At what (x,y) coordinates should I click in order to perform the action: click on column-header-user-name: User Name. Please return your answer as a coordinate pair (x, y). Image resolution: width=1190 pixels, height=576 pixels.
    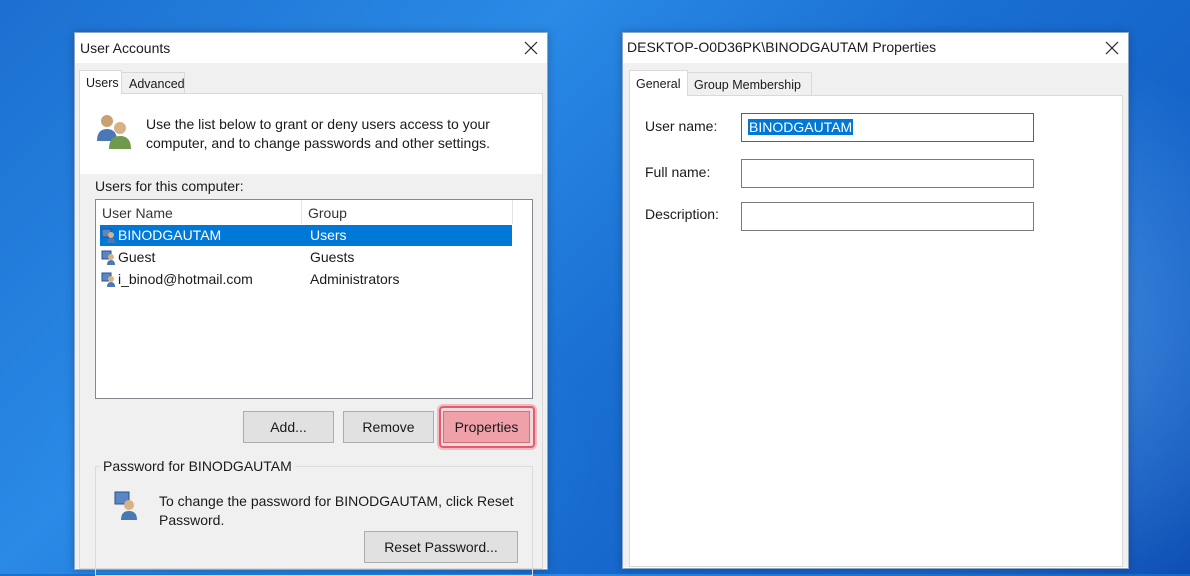
    Looking at the image, I should click on (198, 212).